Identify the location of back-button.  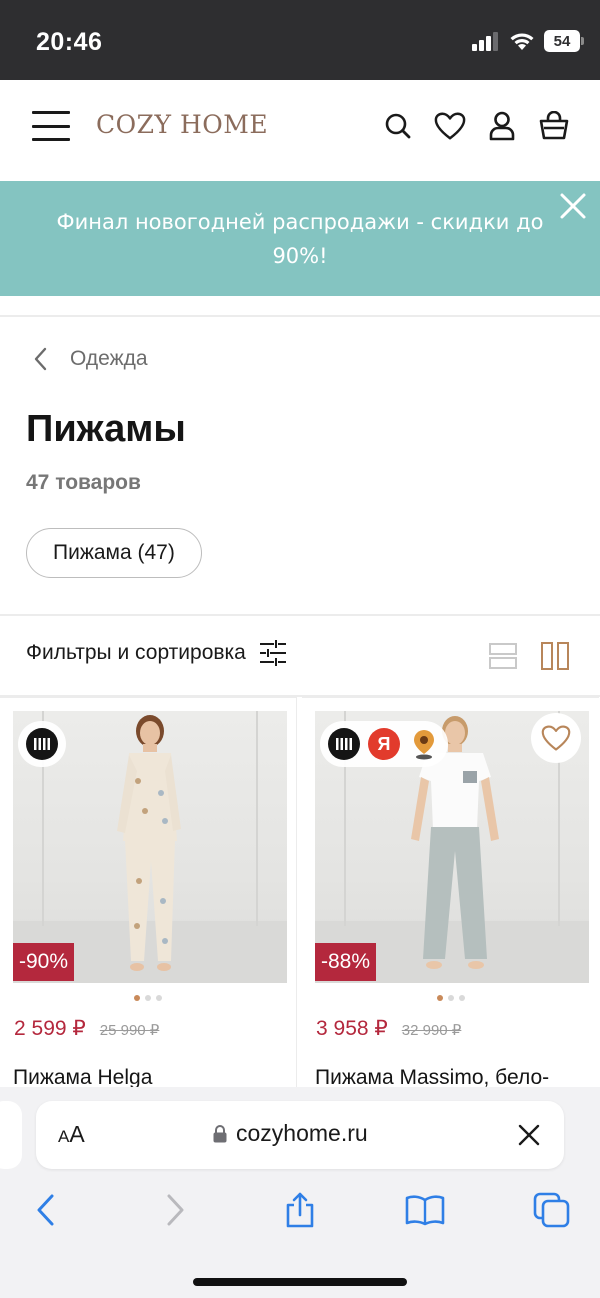
(46, 1210).